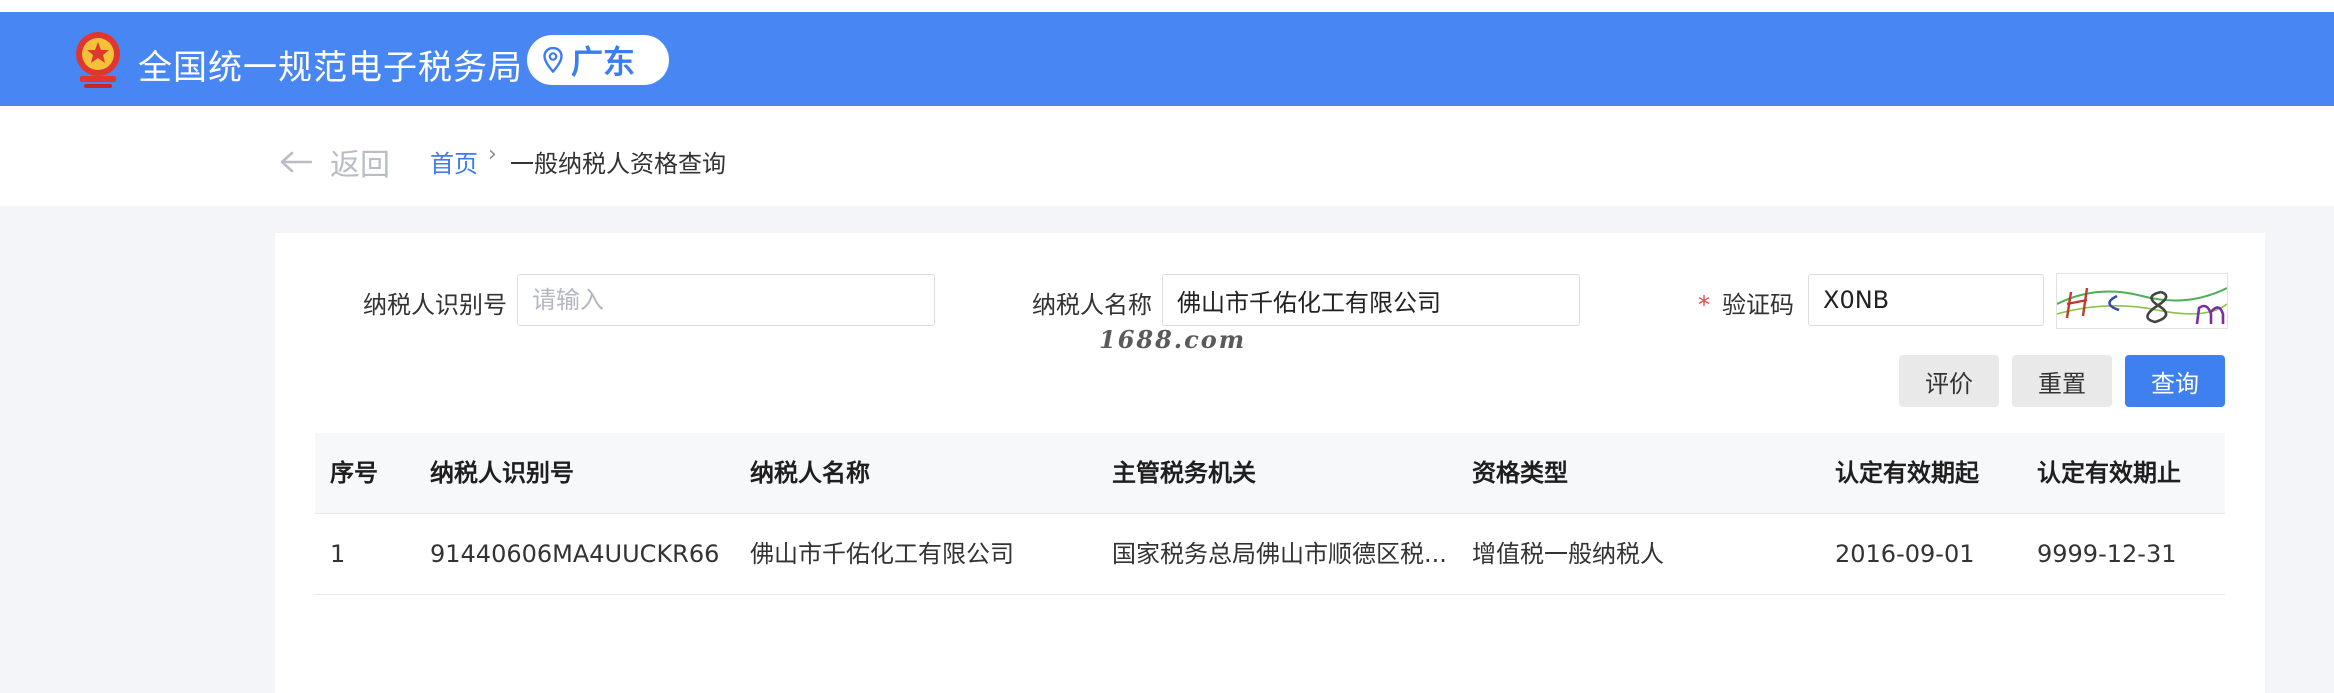 The height and width of the screenshot is (693, 2334). Describe the element at coordinates (1173, 339) in the screenshot. I see `watermark-text: 1688.com` at that location.